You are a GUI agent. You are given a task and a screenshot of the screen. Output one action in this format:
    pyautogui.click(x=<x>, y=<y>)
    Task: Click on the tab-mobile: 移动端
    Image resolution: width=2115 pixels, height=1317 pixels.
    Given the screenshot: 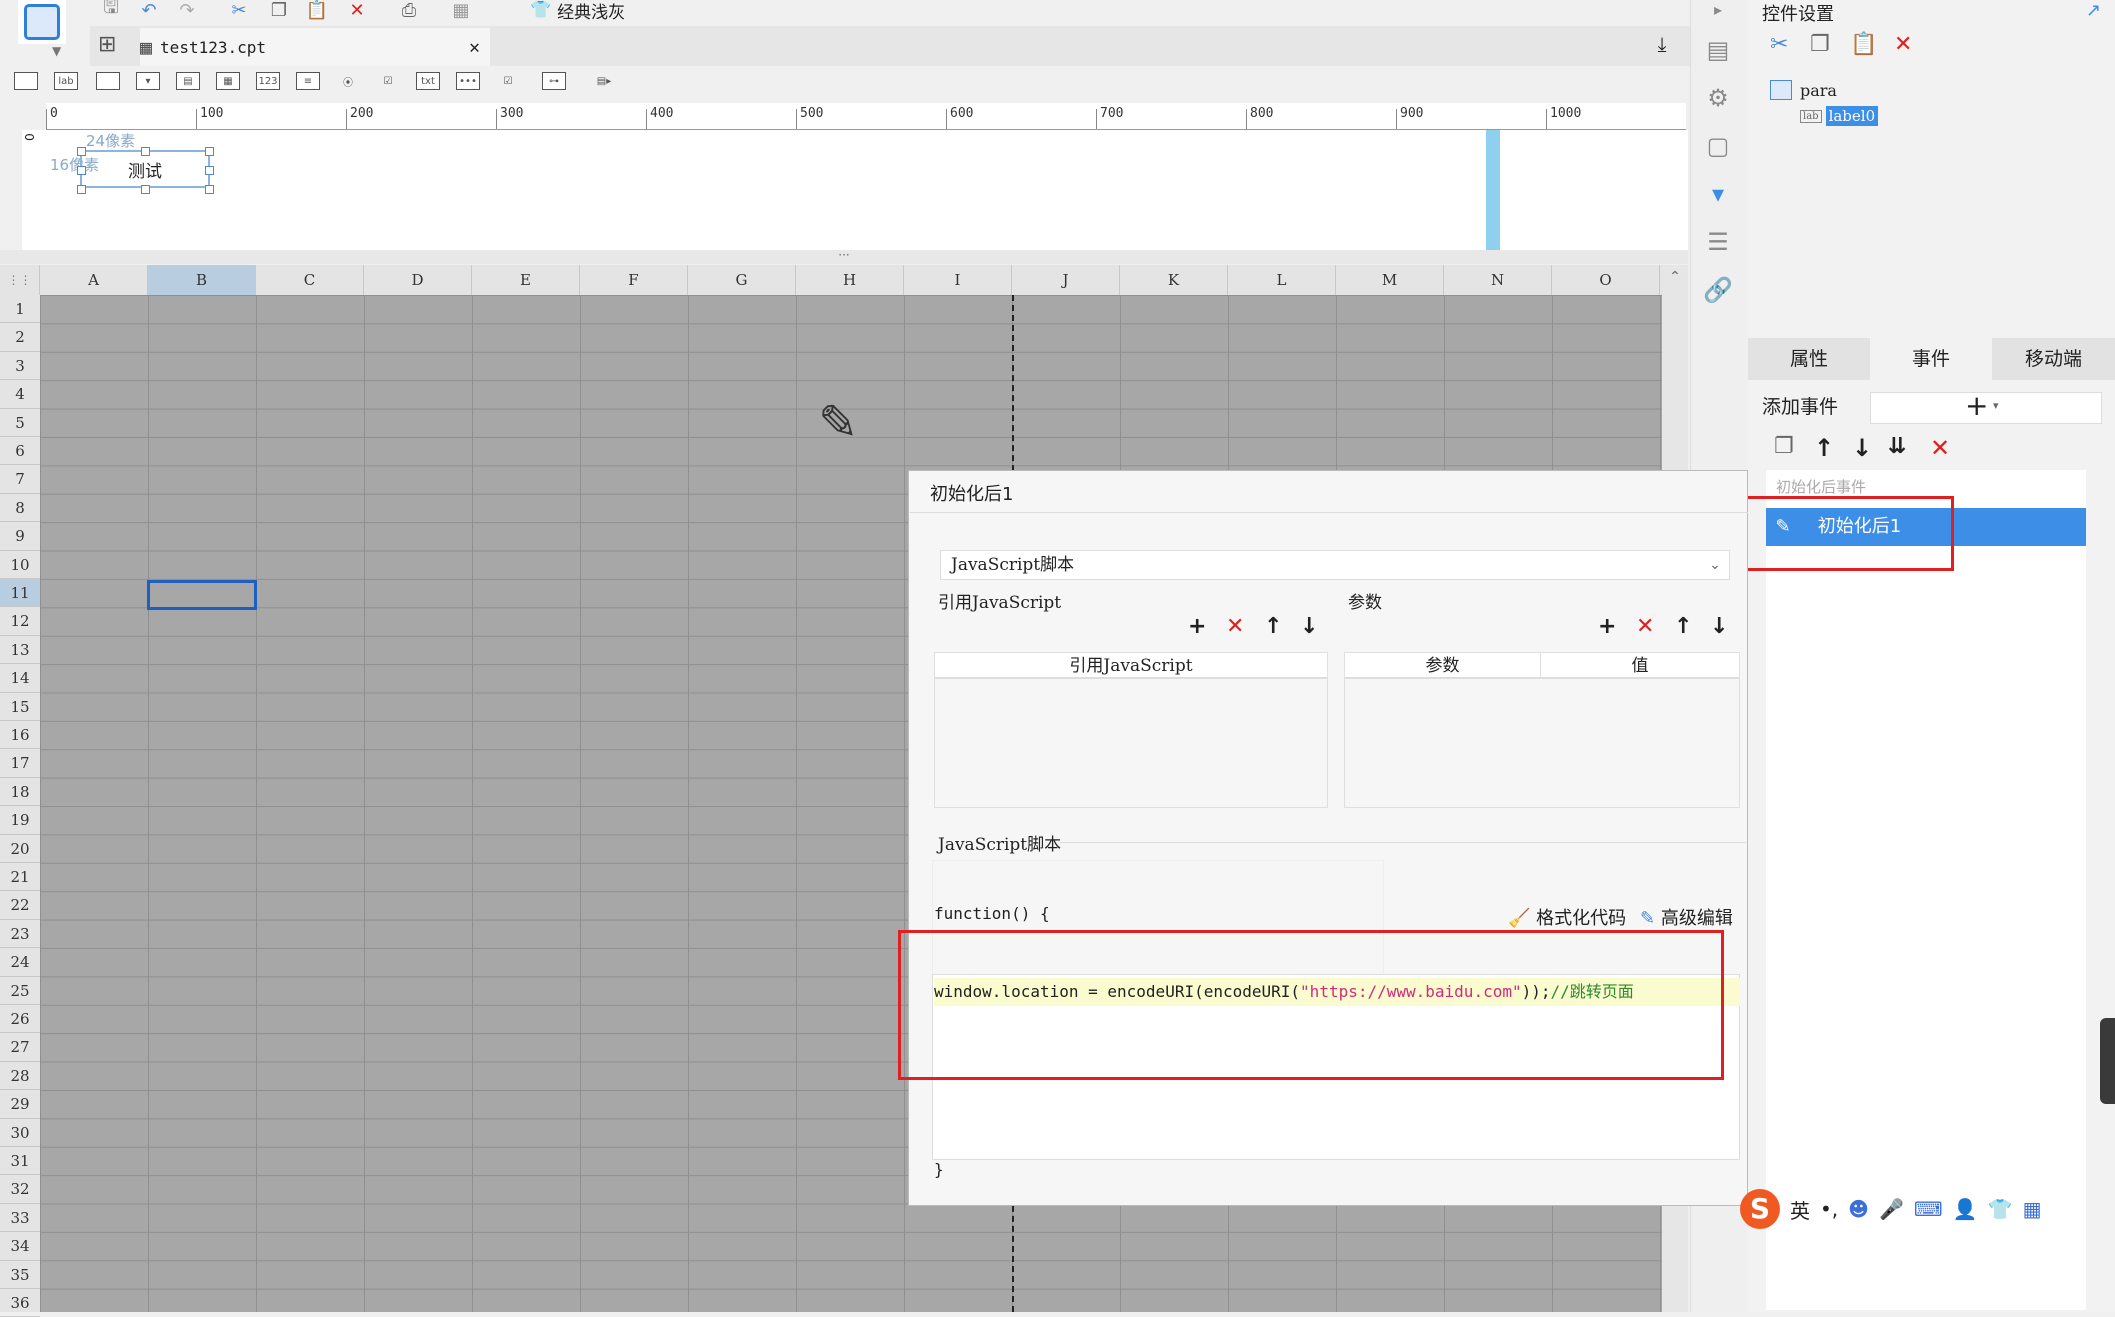 What is the action you would take?
    pyautogui.click(x=2053, y=359)
    